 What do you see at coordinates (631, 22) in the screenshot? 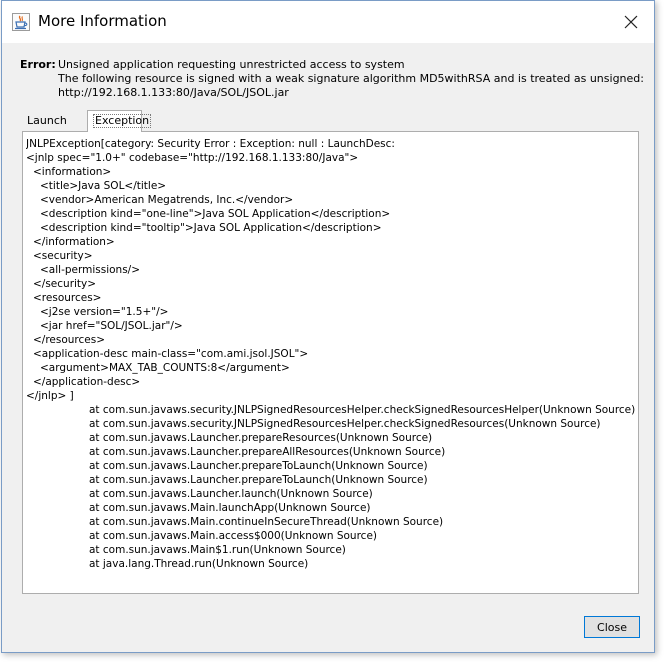
I see `close-icon` at bounding box center [631, 22].